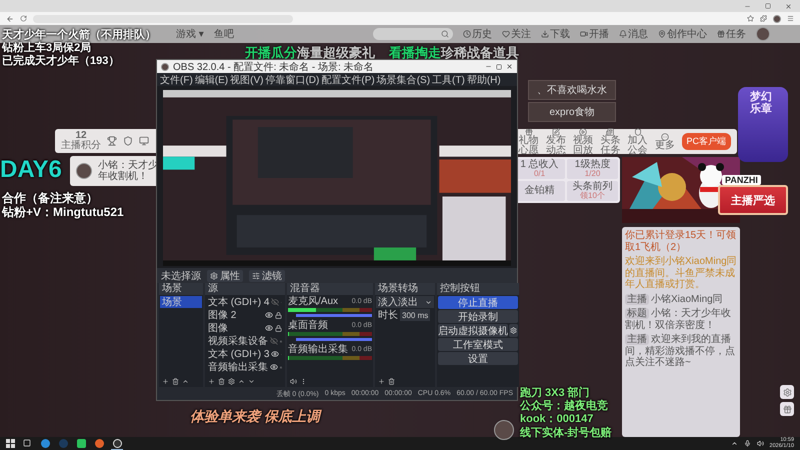 The height and width of the screenshot is (450, 800). Describe the element at coordinates (405, 302) in the screenshot. I see `transition-select: 淡入淡出` at that location.